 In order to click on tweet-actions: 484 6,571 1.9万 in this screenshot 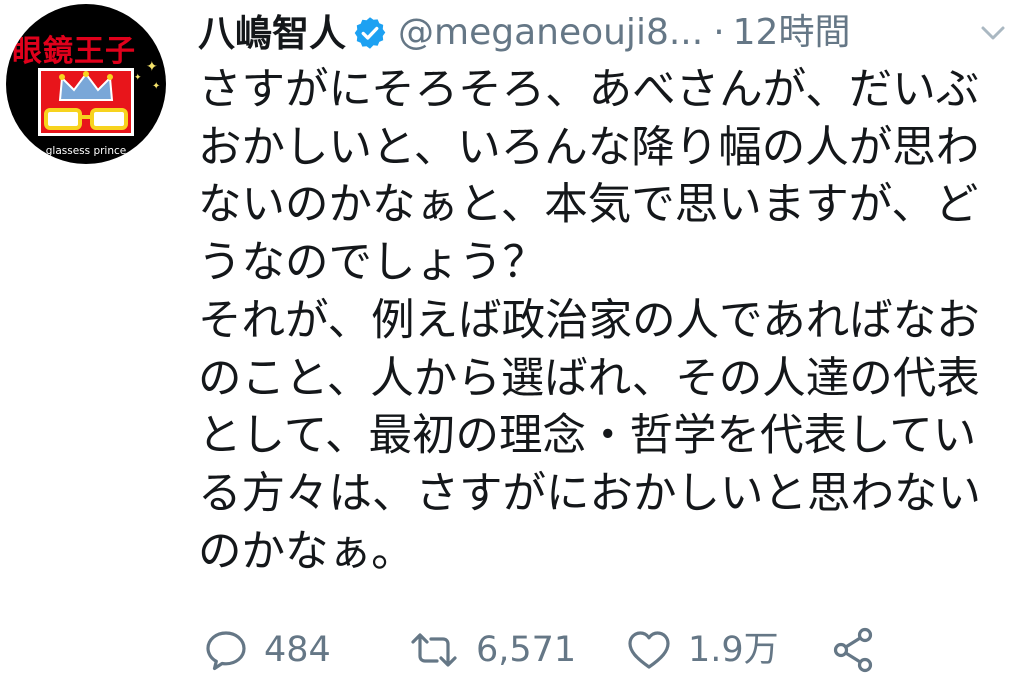, I will do `click(604, 650)`.